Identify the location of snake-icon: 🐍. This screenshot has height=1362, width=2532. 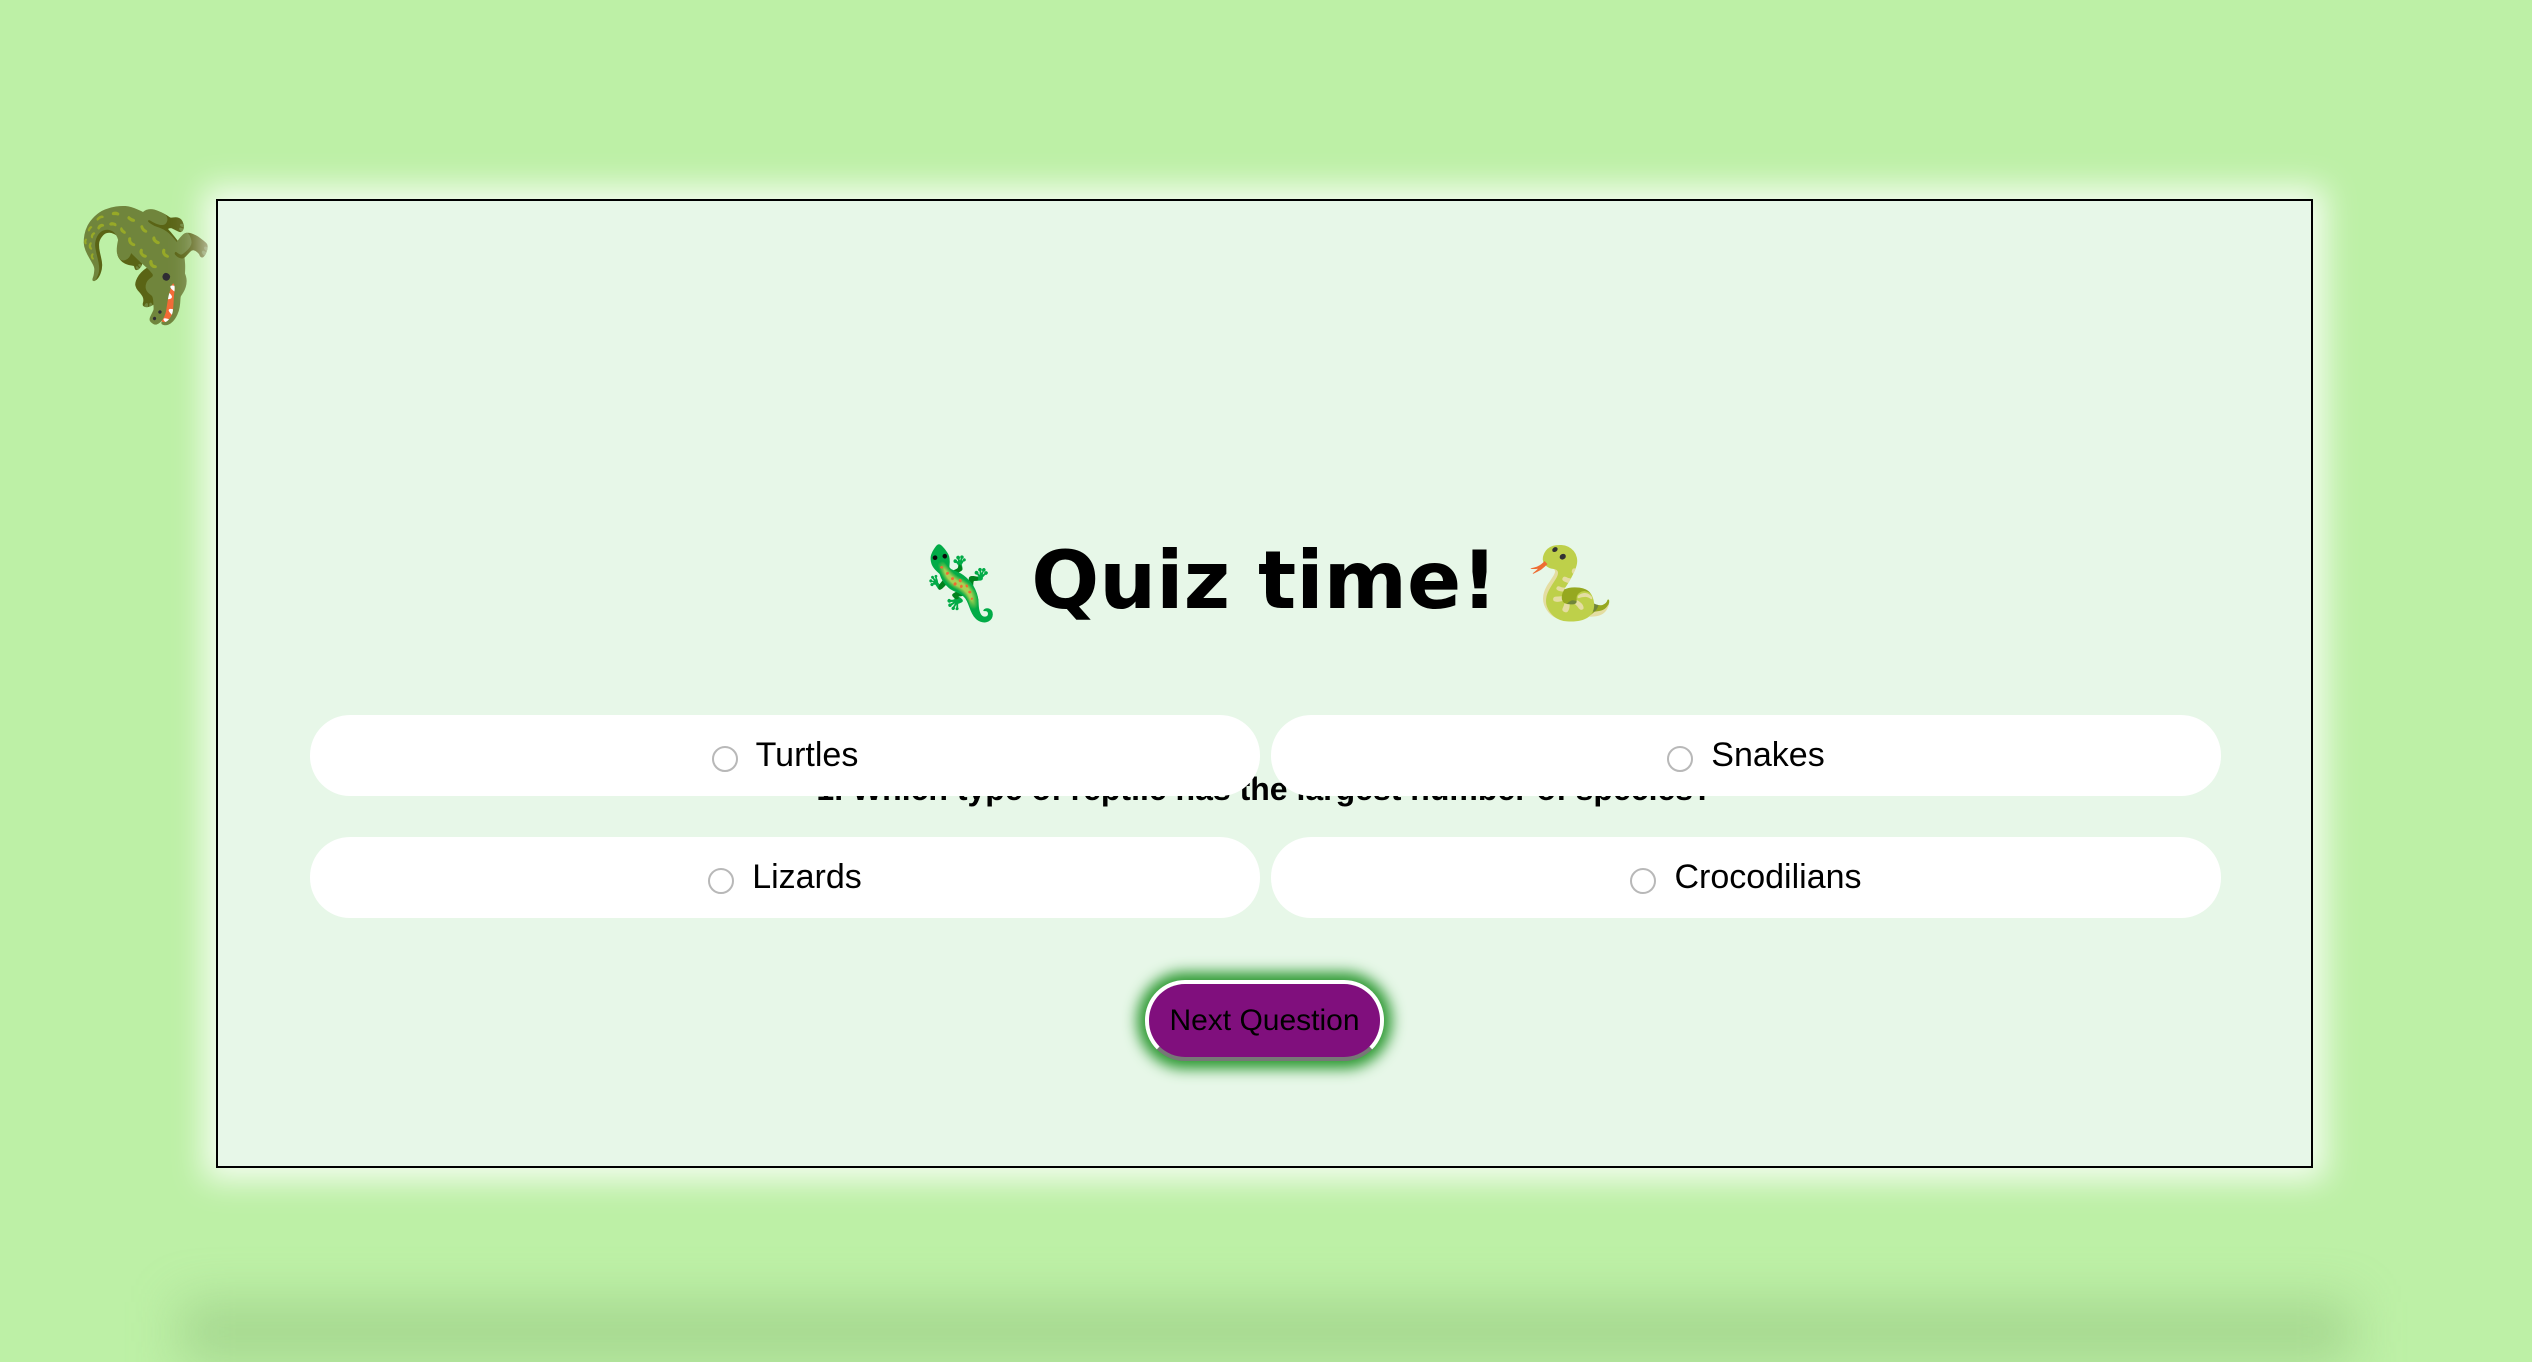
(1570, 583).